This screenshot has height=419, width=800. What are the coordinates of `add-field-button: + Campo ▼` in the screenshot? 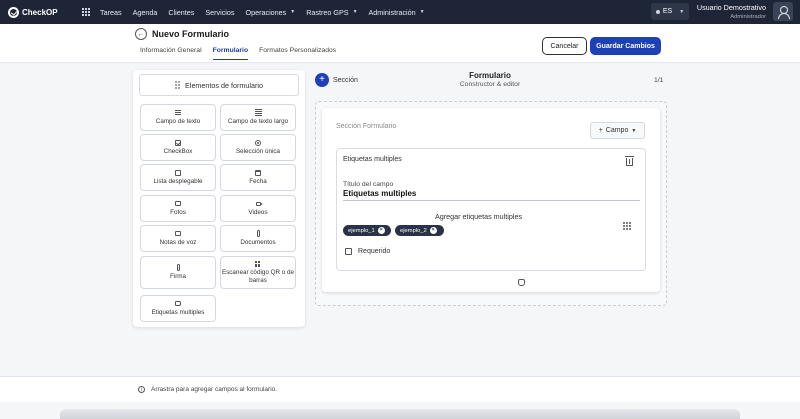 It's located at (617, 130).